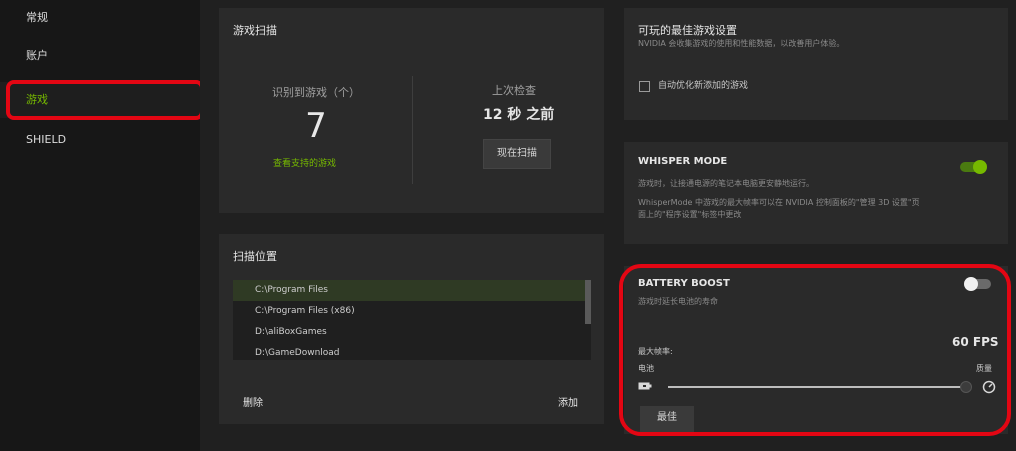  Describe the element at coordinates (588, 302) in the screenshot. I see `scrollbar` at that location.